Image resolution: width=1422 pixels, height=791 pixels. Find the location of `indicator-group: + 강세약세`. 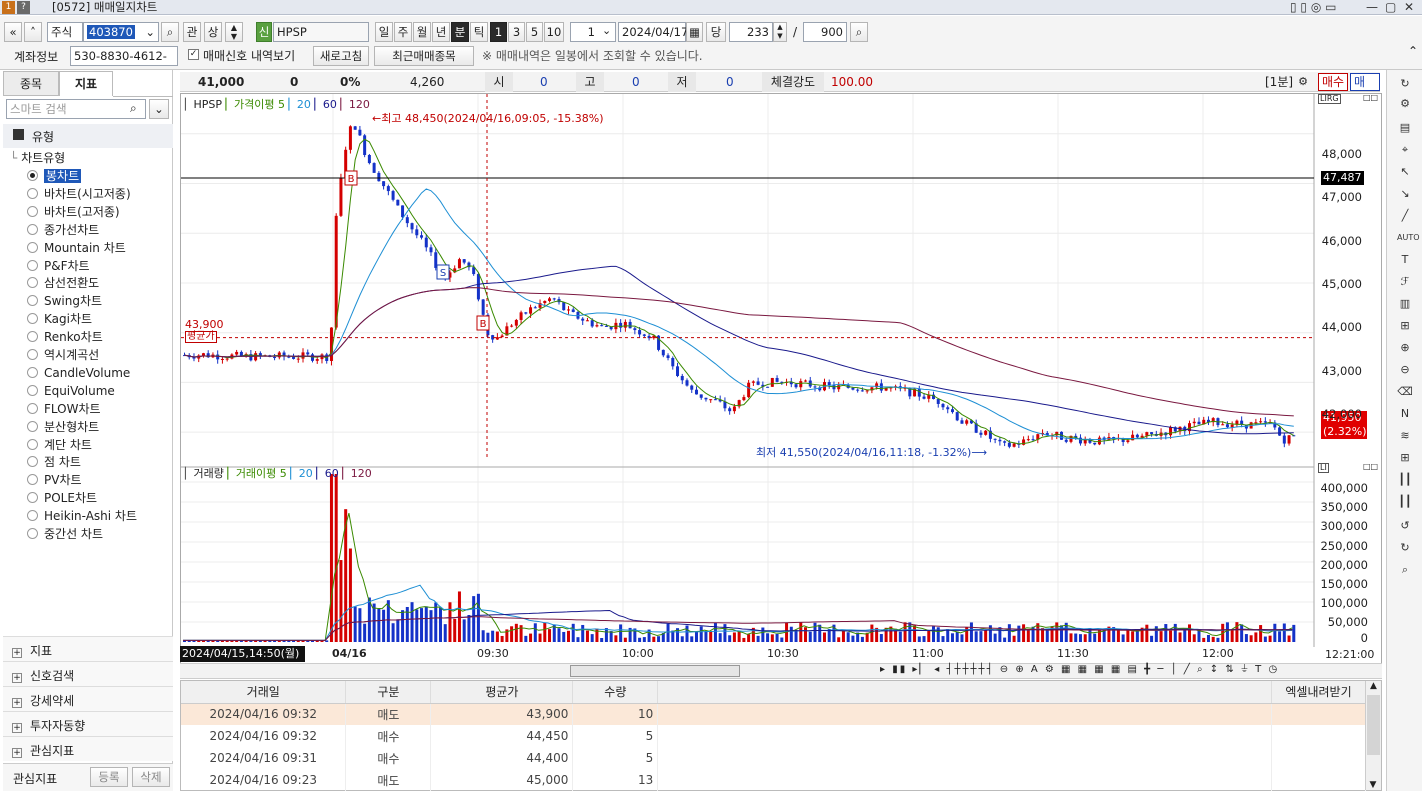

indicator-group: + 강세약세 is located at coordinates (88, 698).